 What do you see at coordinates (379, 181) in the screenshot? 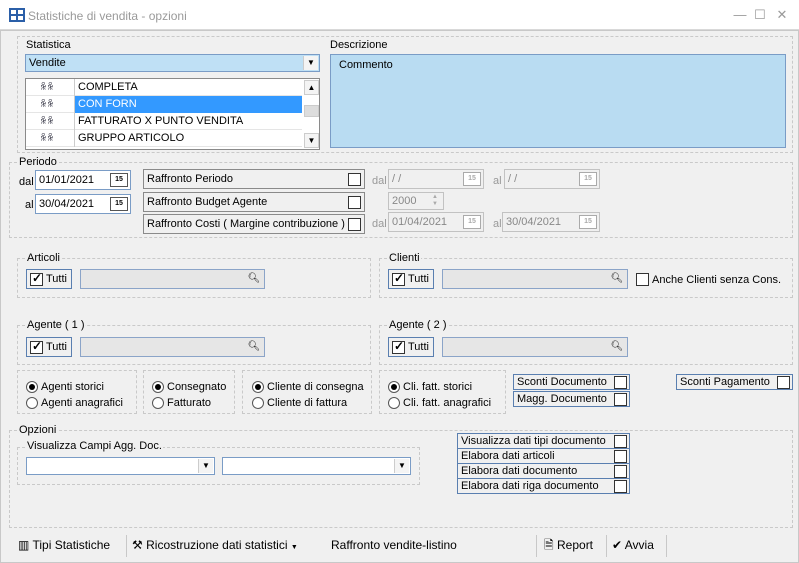
I see `rp-dal-label: dal` at bounding box center [379, 181].